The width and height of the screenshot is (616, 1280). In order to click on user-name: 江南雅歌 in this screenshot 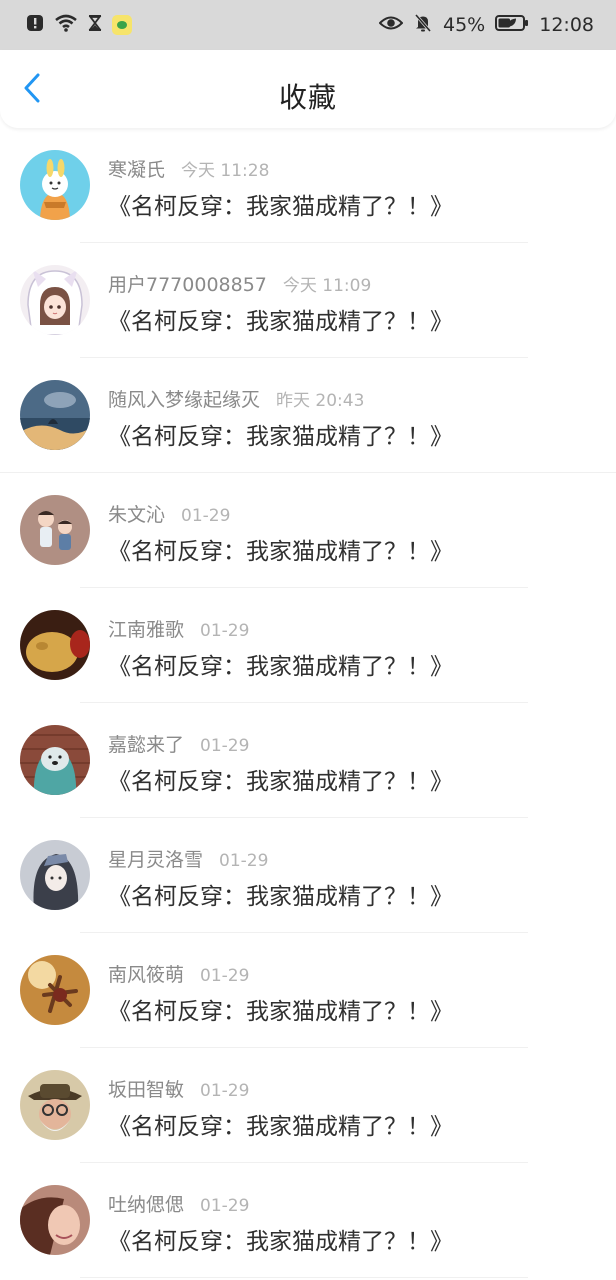, I will do `click(146, 630)`.